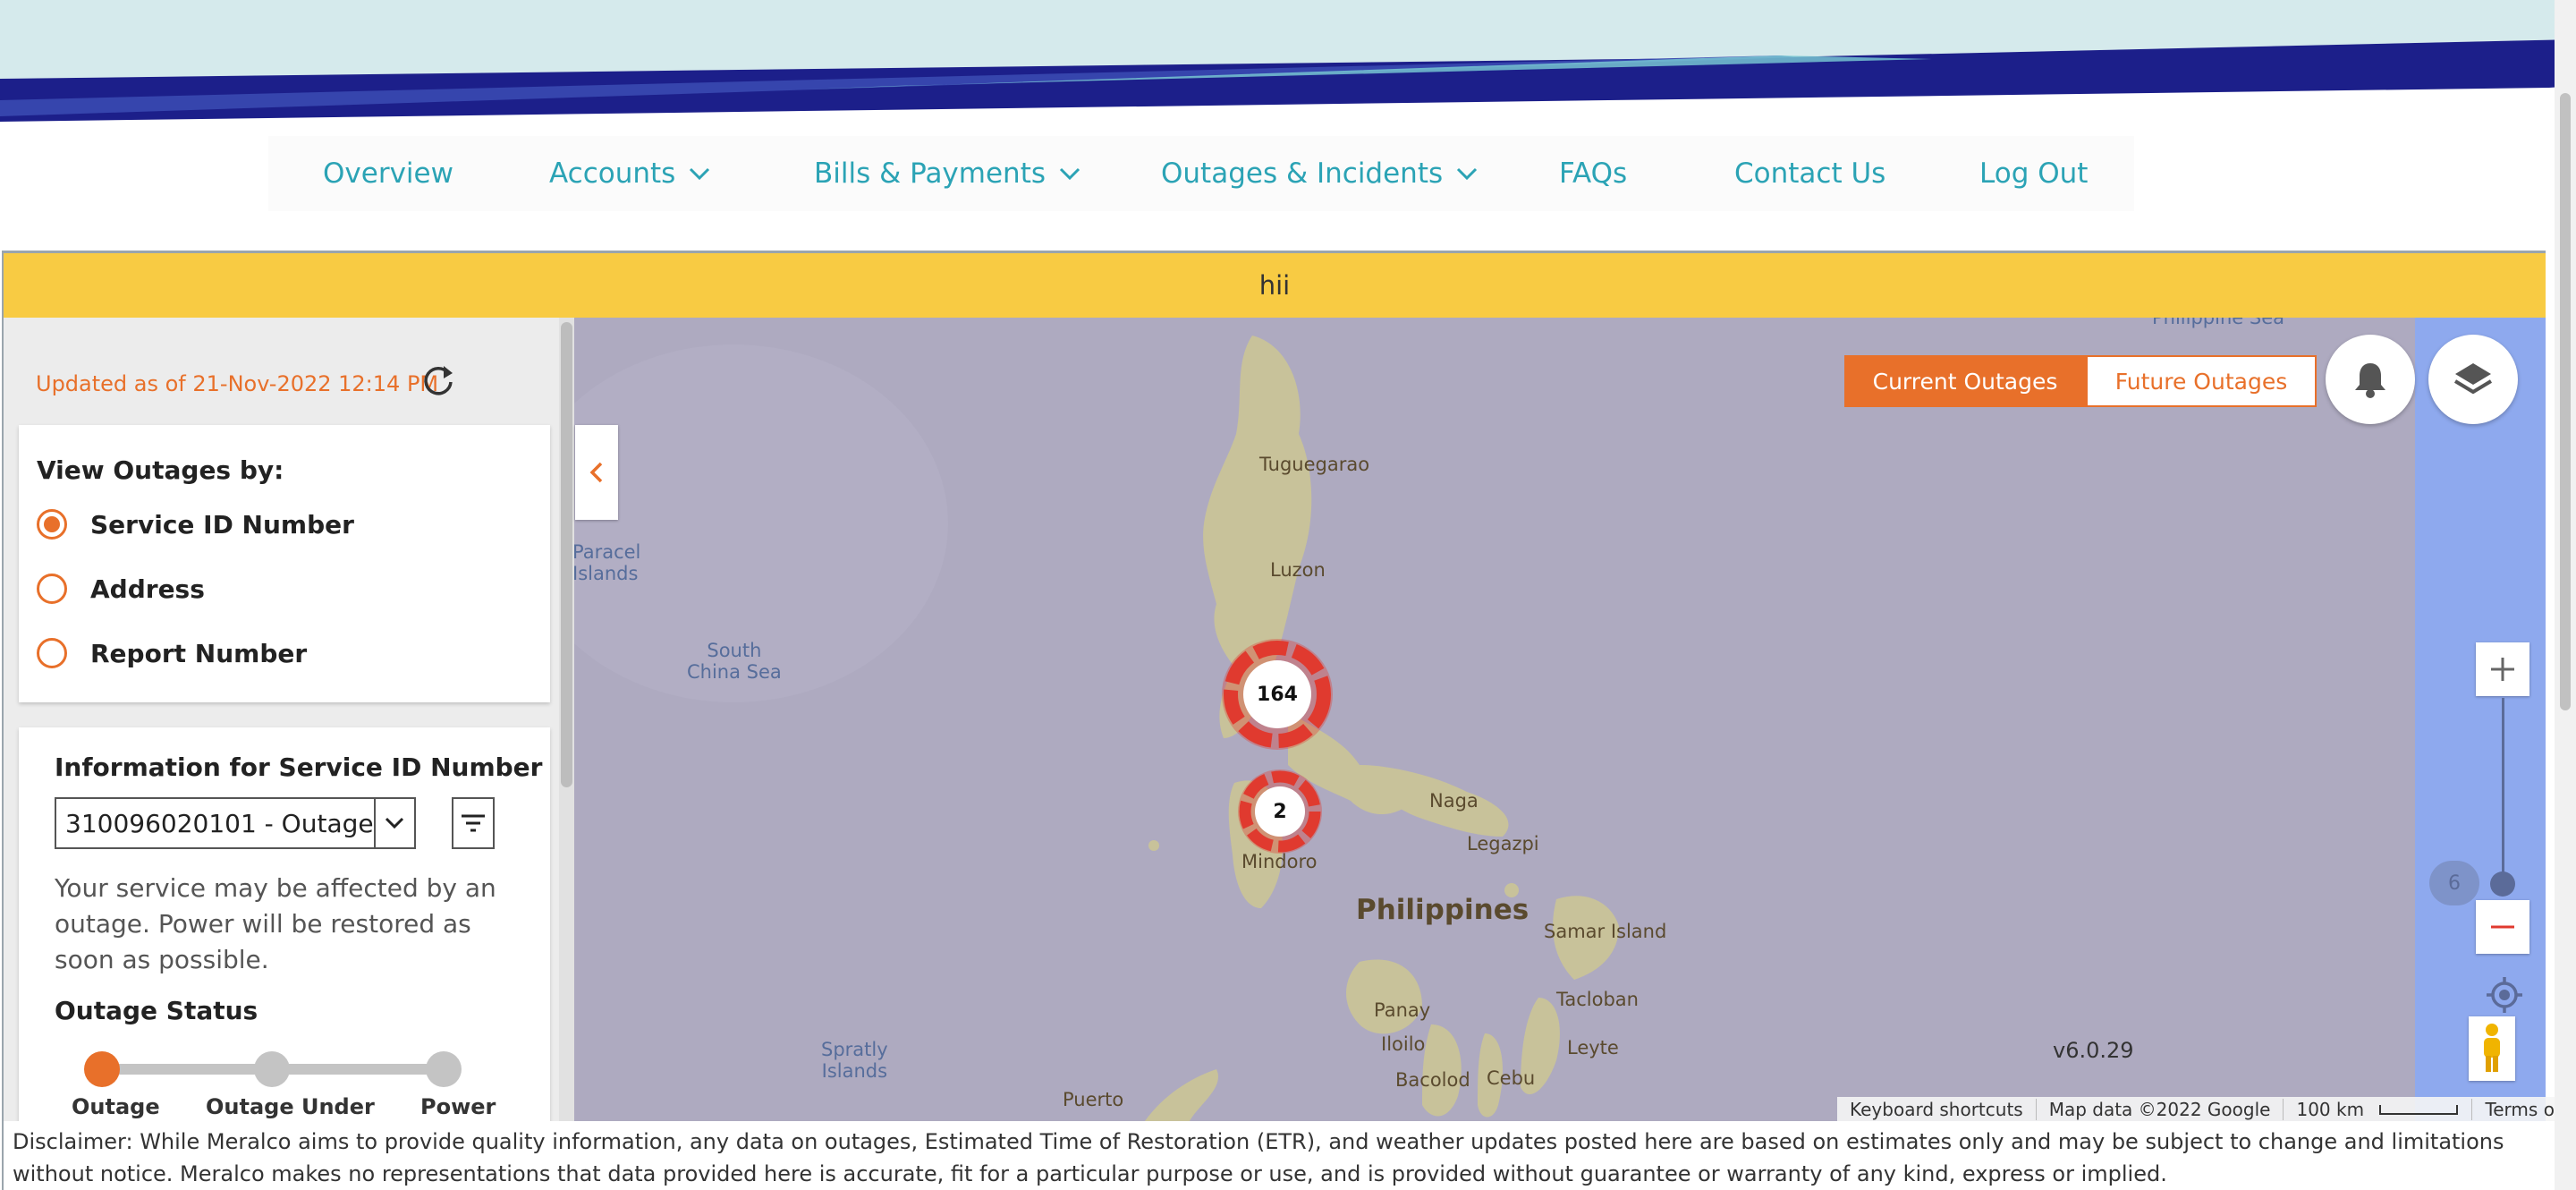 The image size is (2576, 1190). Describe the element at coordinates (1443, 910) in the screenshot. I see `map-label-philippines: Philippines` at that location.